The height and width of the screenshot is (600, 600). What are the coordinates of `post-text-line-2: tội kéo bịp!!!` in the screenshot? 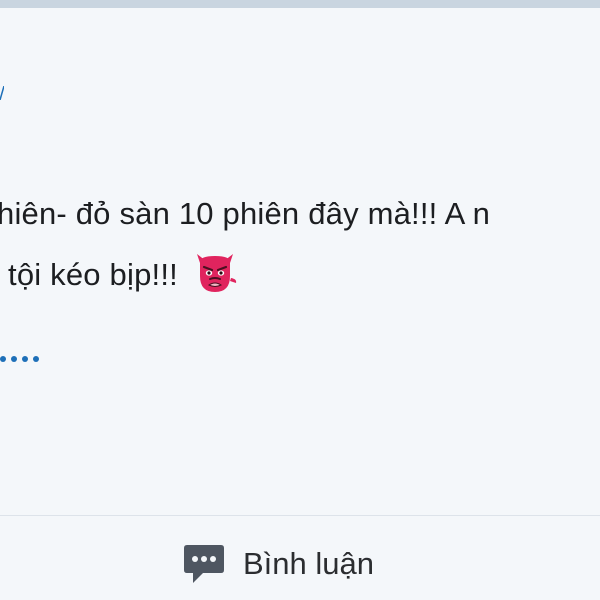 It's located at (123, 277).